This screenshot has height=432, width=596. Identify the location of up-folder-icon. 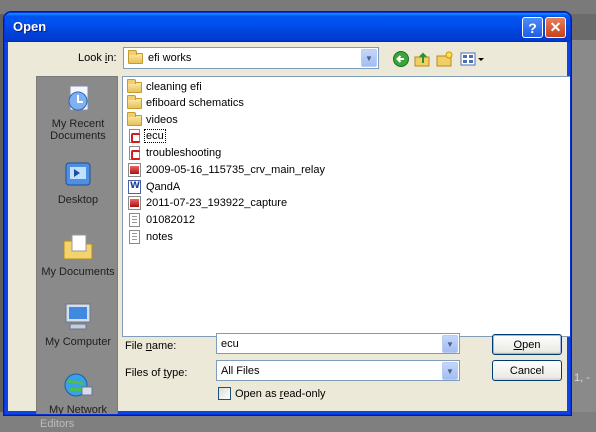
(423, 59).